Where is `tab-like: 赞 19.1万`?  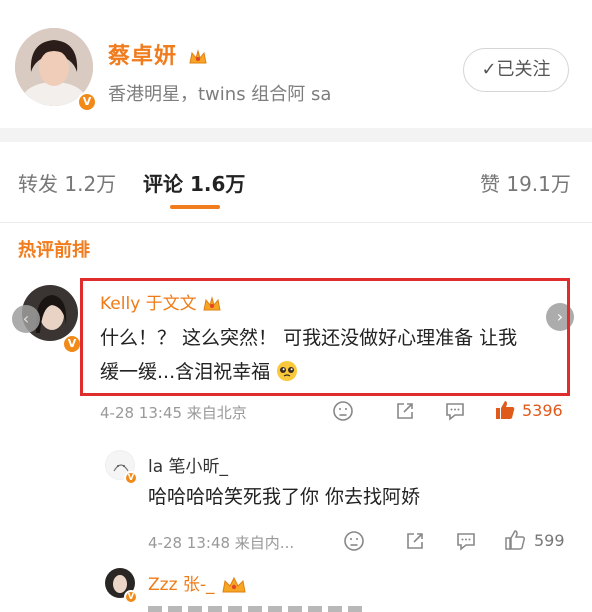 tab-like: 赞 19.1万 is located at coordinates (525, 182).